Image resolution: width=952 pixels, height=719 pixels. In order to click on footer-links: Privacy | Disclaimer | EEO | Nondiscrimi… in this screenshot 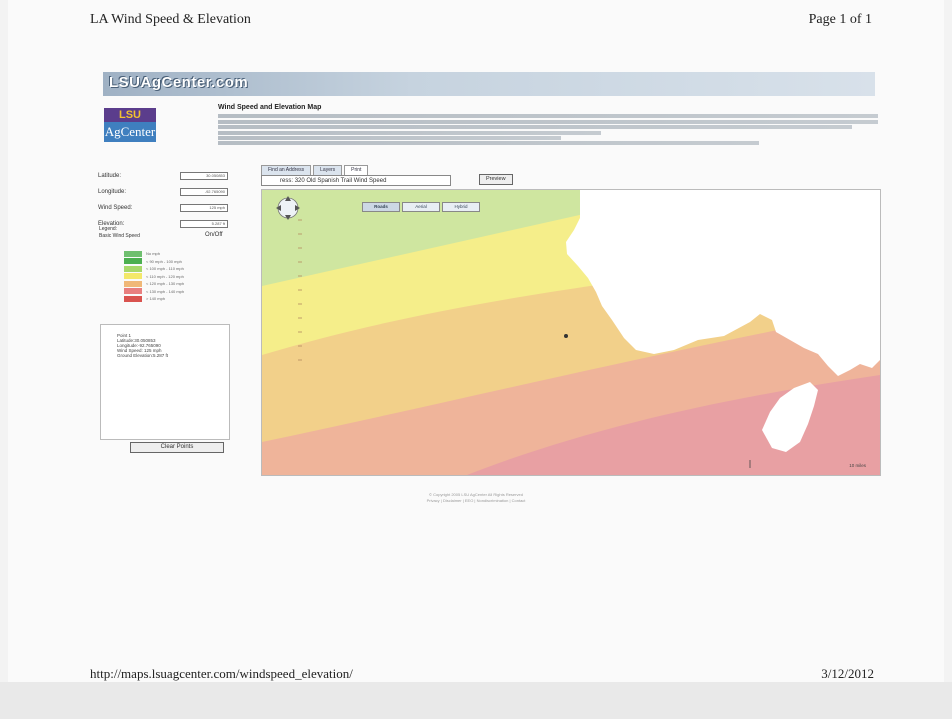, I will do `click(476, 500)`.